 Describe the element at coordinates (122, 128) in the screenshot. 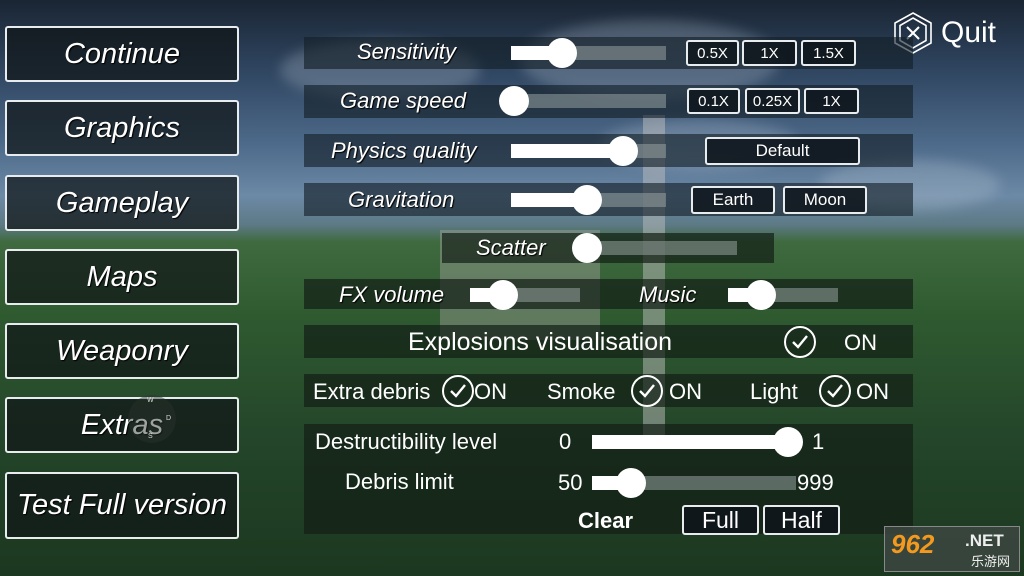

I see `graphics-button: Graphics` at that location.